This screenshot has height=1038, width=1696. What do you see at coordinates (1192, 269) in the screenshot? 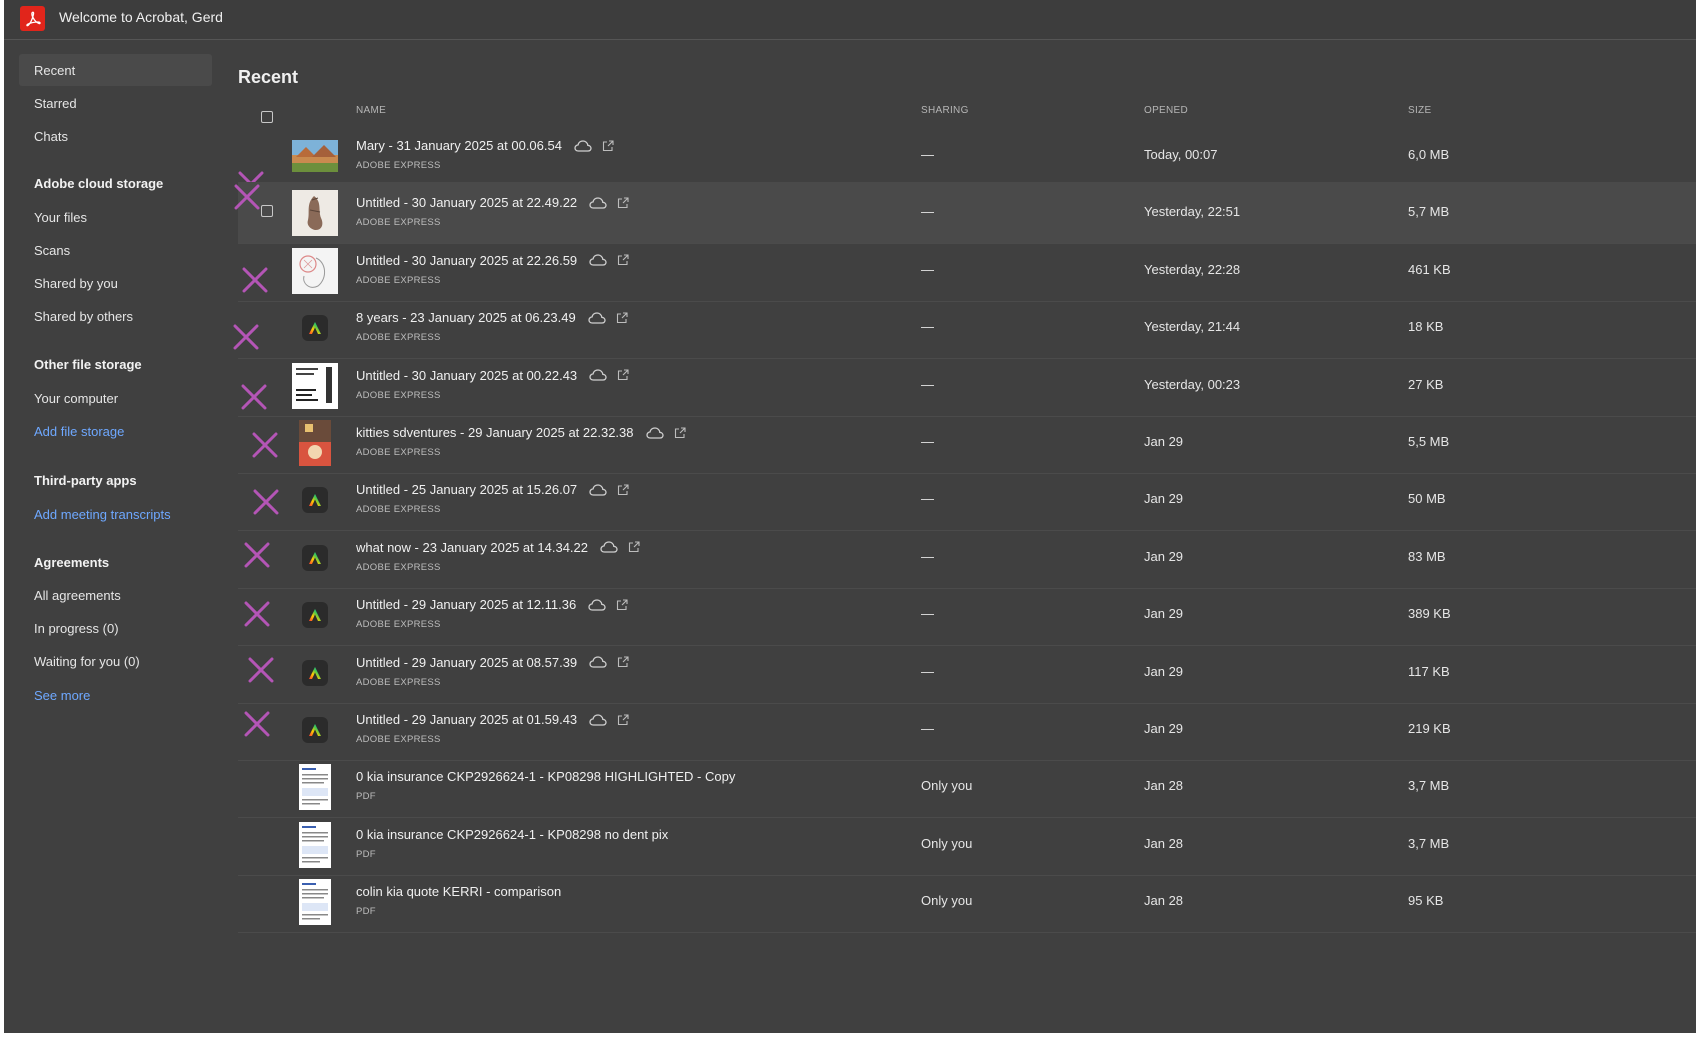
I see `file-opened: Yesterday, 22:28` at bounding box center [1192, 269].